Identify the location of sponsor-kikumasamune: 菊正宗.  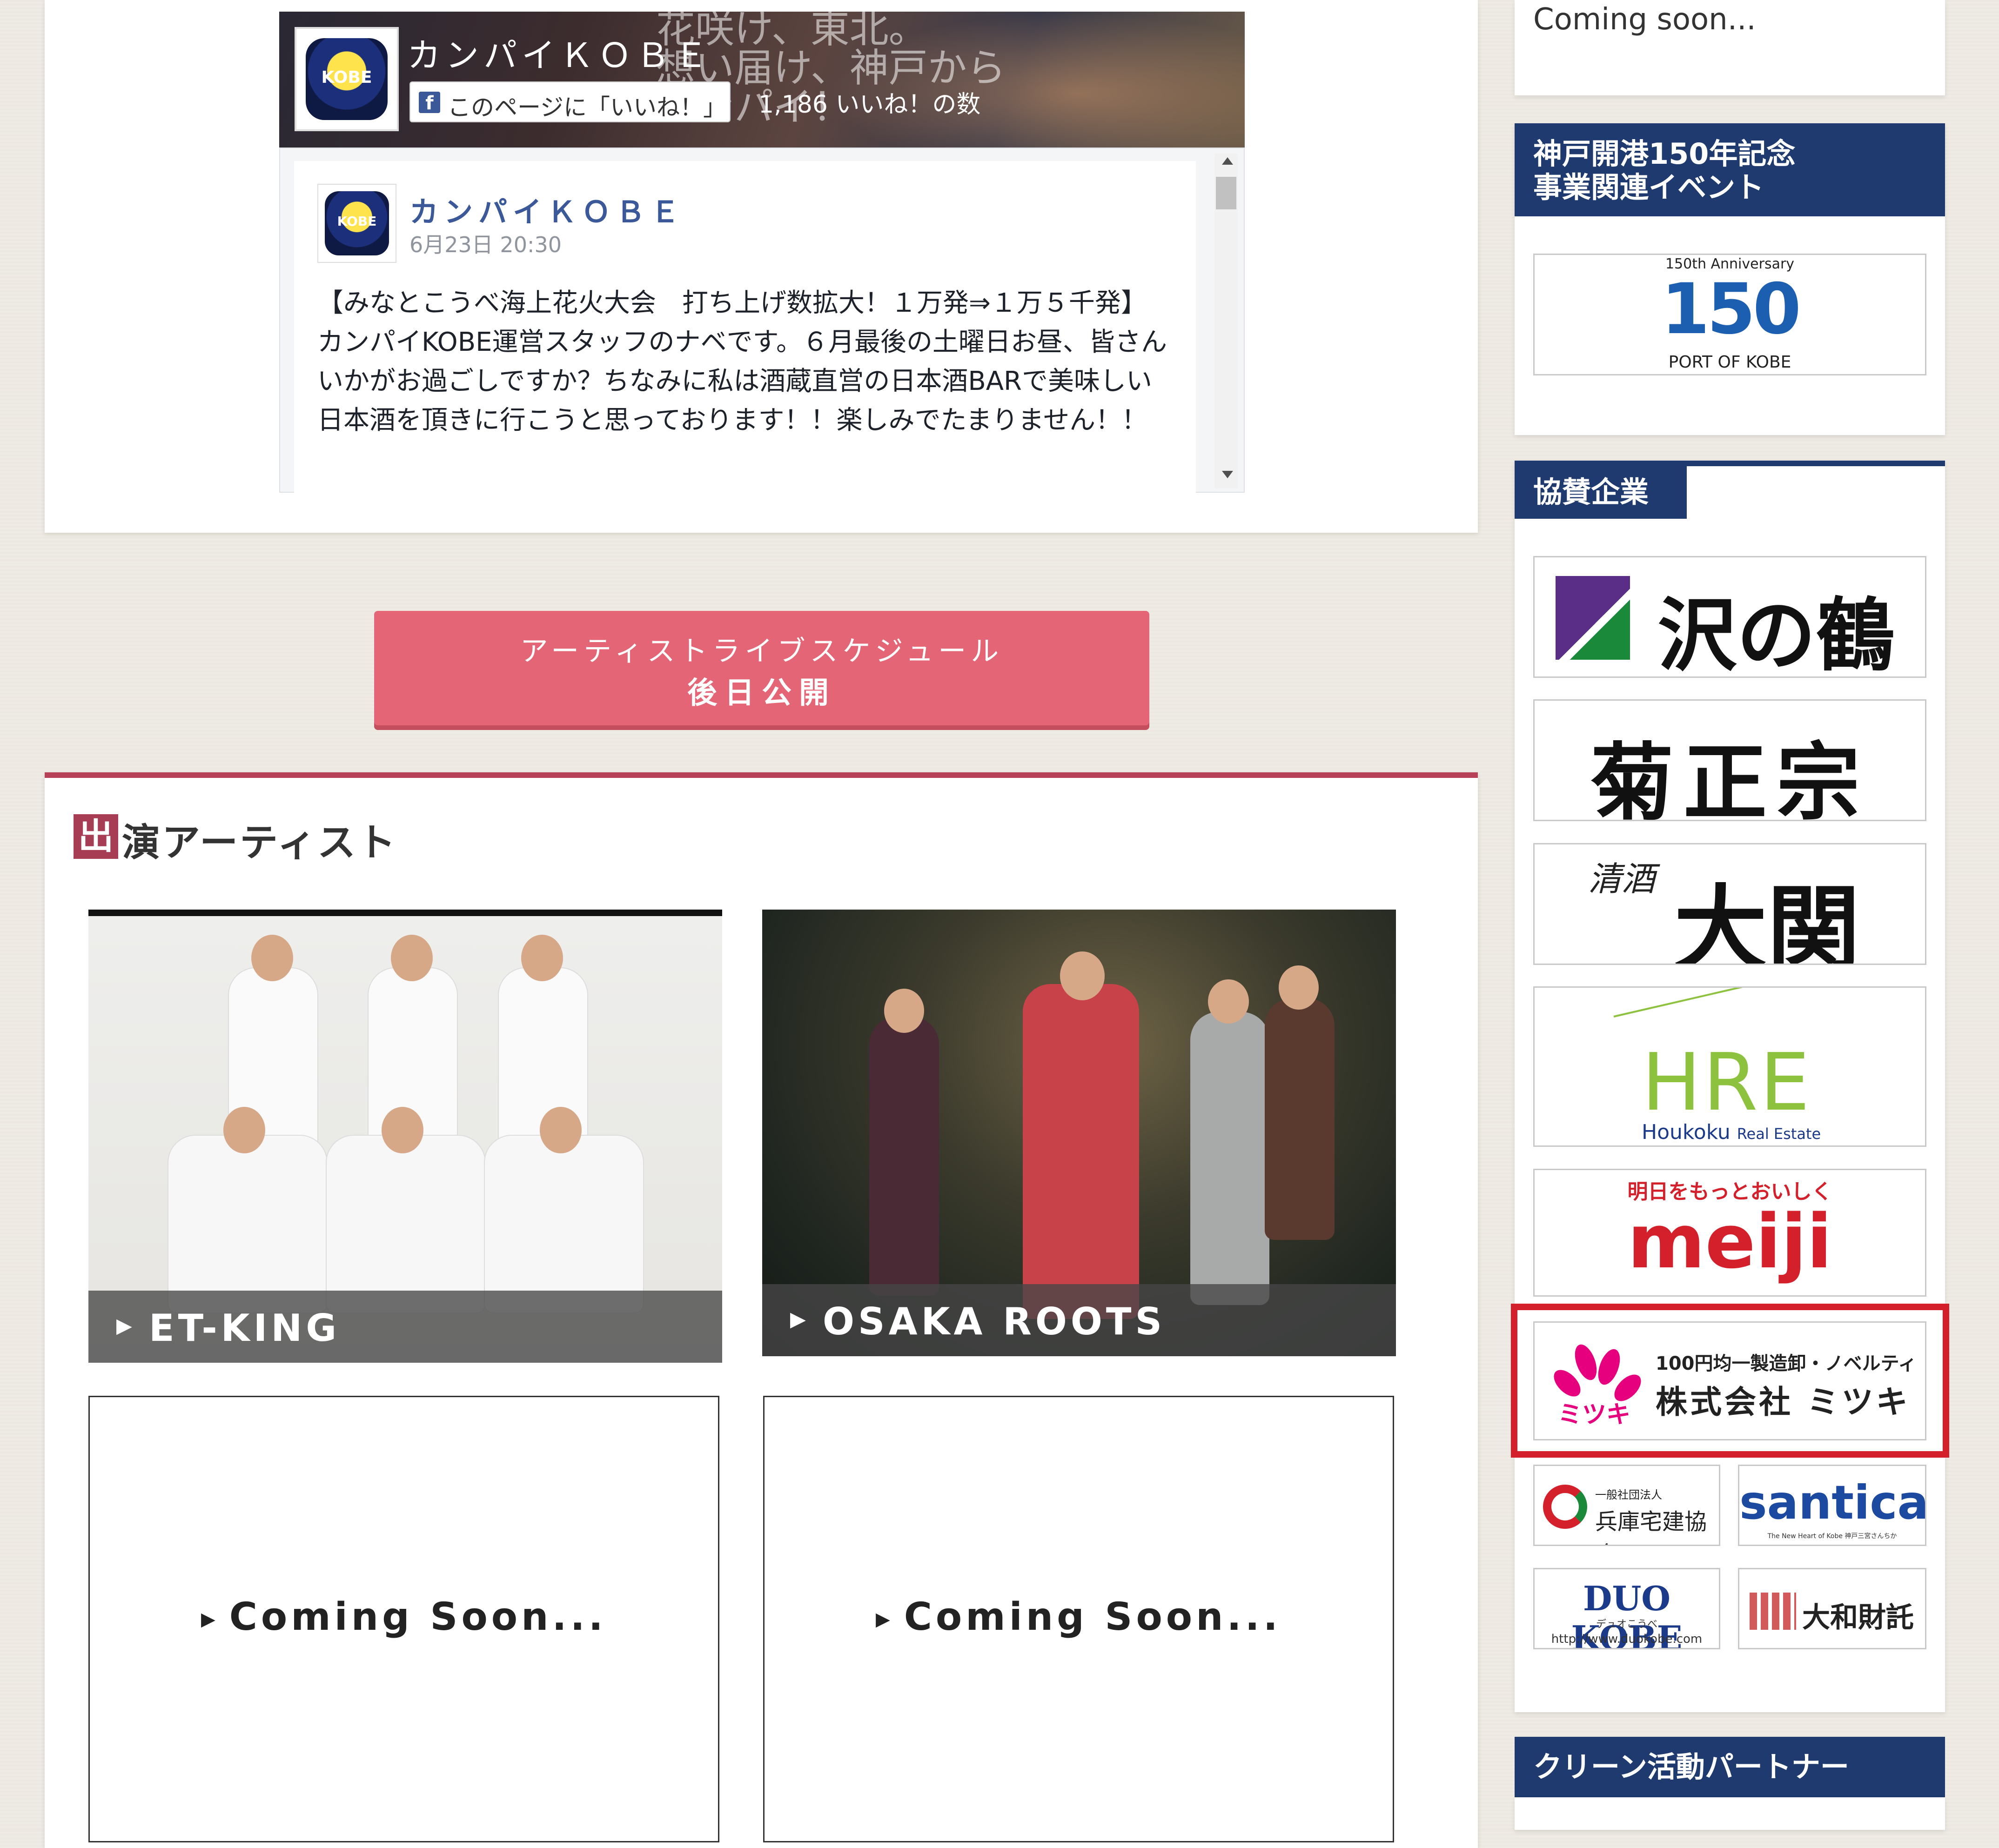
(1729, 760).